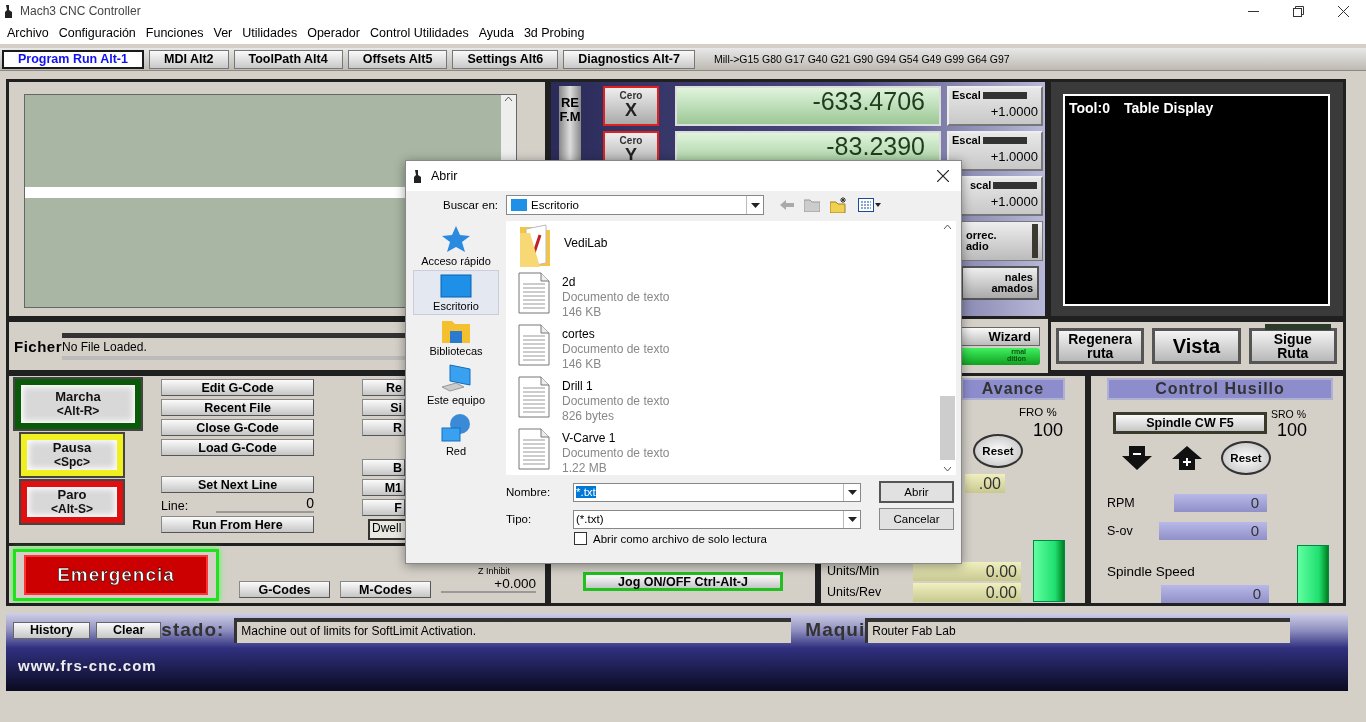 This screenshot has width=1366, height=722. What do you see at coordinates (995, 106) in the screenshot?
I see `scale-field: Escal +1.0000` at bounding box center [995, 106].